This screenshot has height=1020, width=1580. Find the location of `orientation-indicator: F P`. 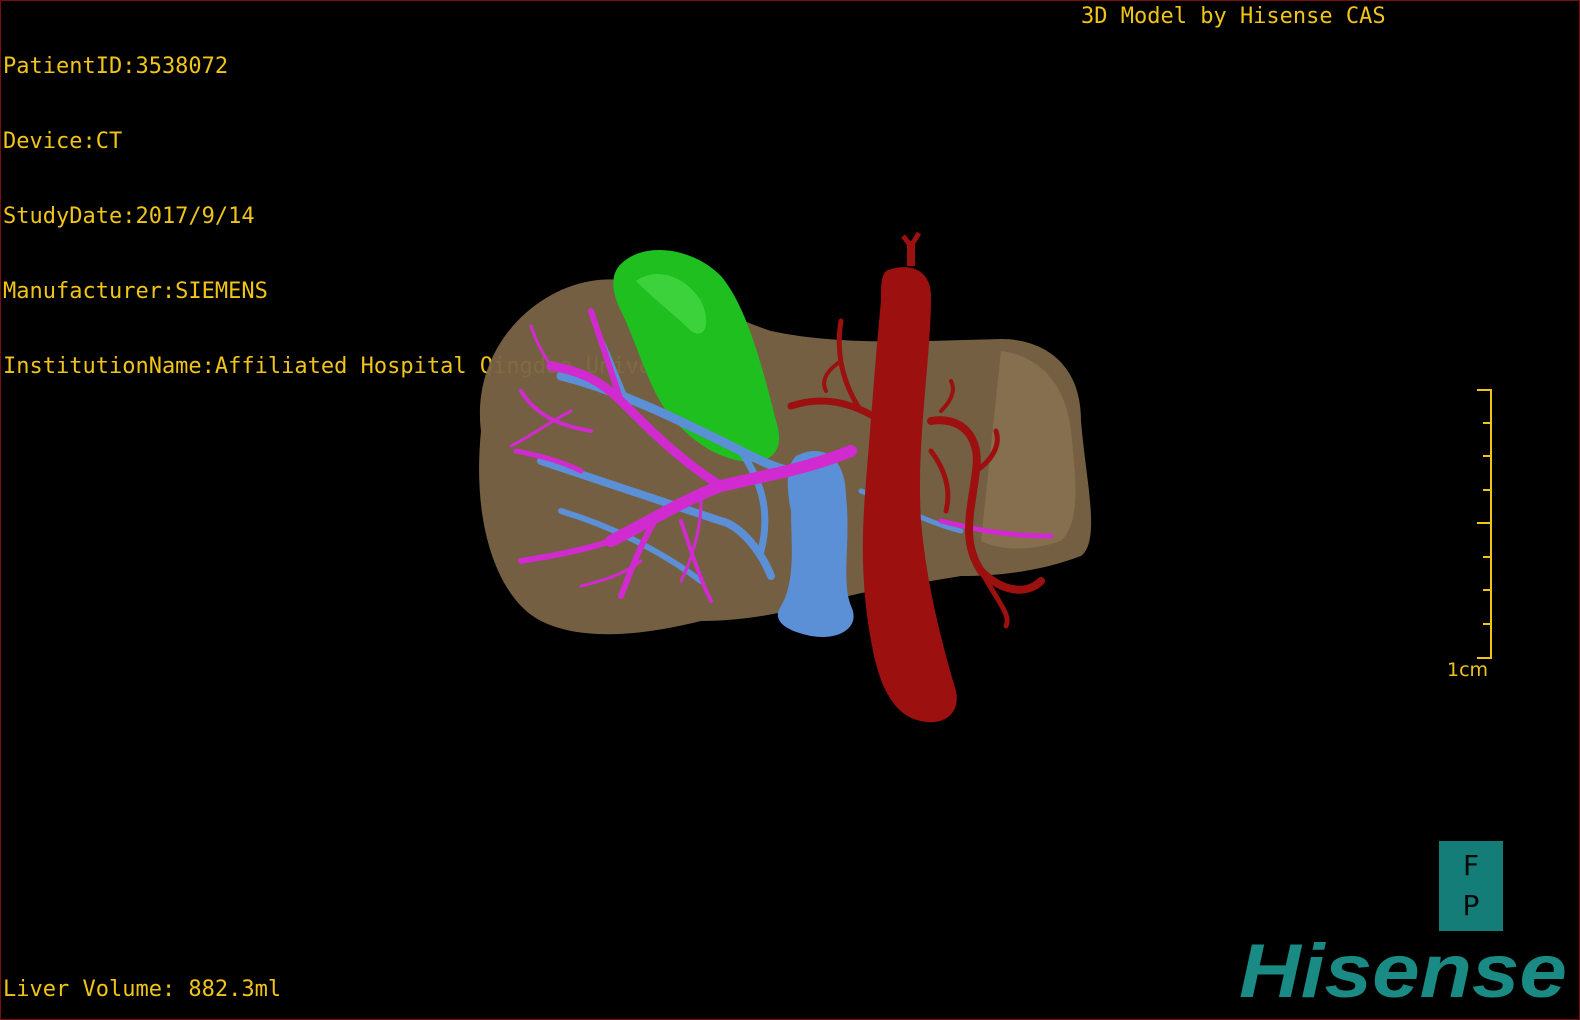

orientation-indicator: F P is located at coordinates (1471, 886).